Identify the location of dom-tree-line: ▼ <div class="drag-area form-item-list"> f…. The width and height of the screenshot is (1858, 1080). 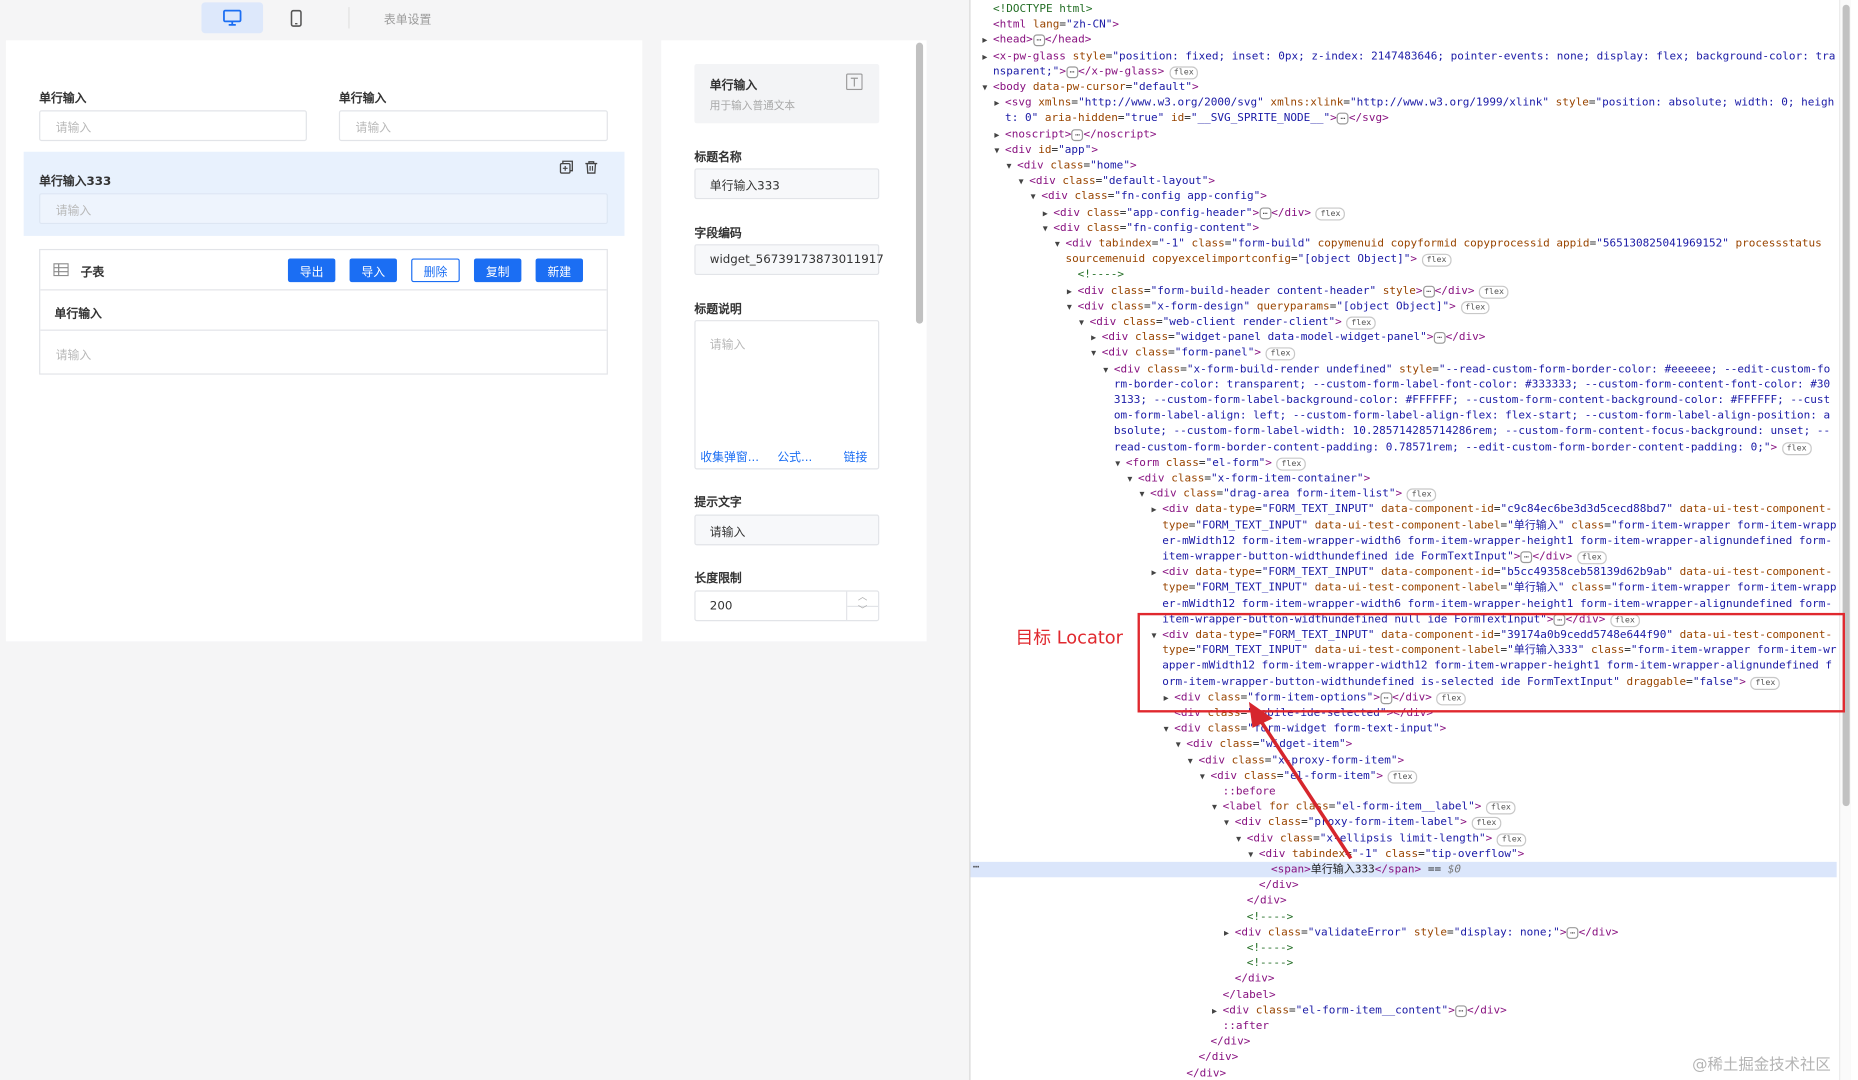
(1288, 494).